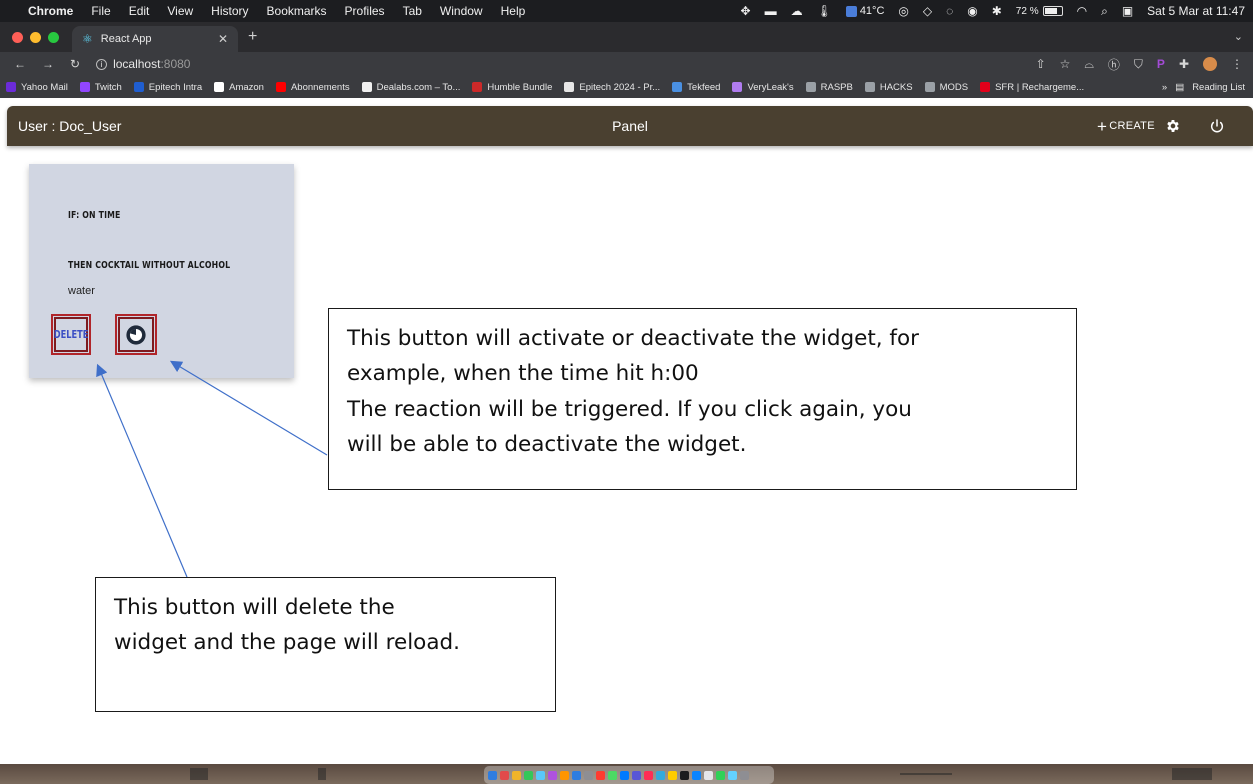 Image resolution: width=1253 pixels, height=784 pixels. I want to click on delete-arrow, so click(142, 470).